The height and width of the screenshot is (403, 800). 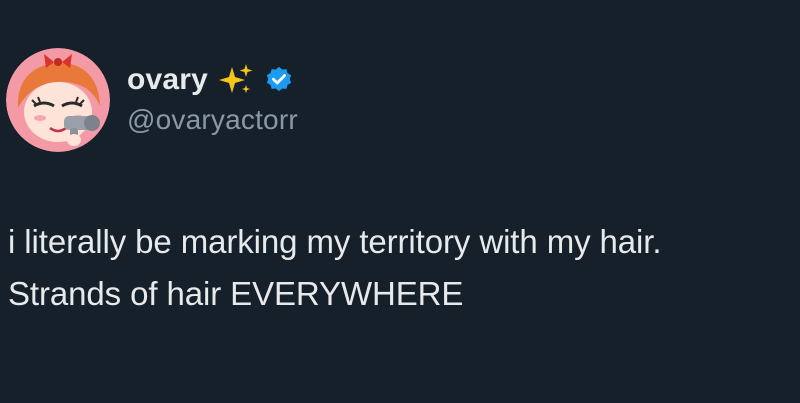 I want to click on tweet-text-line: Strands of hair EVERYWHERE, so click(x=236, y=293).